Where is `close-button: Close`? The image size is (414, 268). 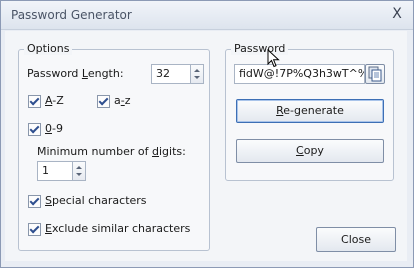 close-button: Close is located at coordinates (356, 239).